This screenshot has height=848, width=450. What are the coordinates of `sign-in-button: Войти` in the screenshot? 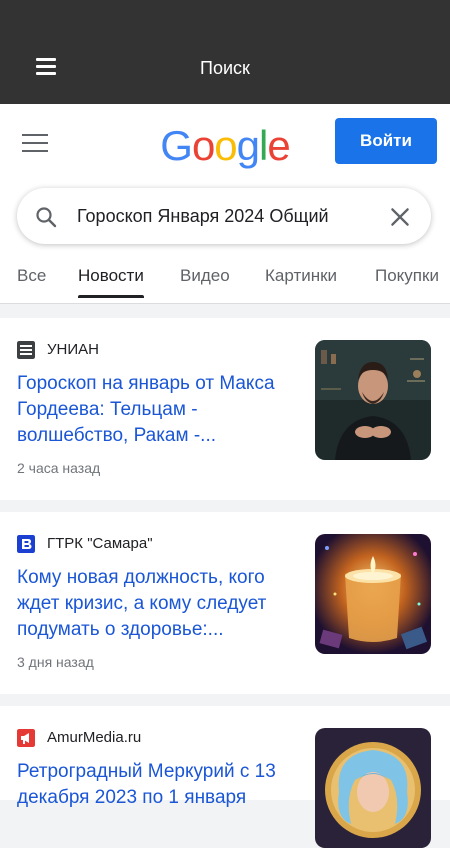 It's located at (386, 141).